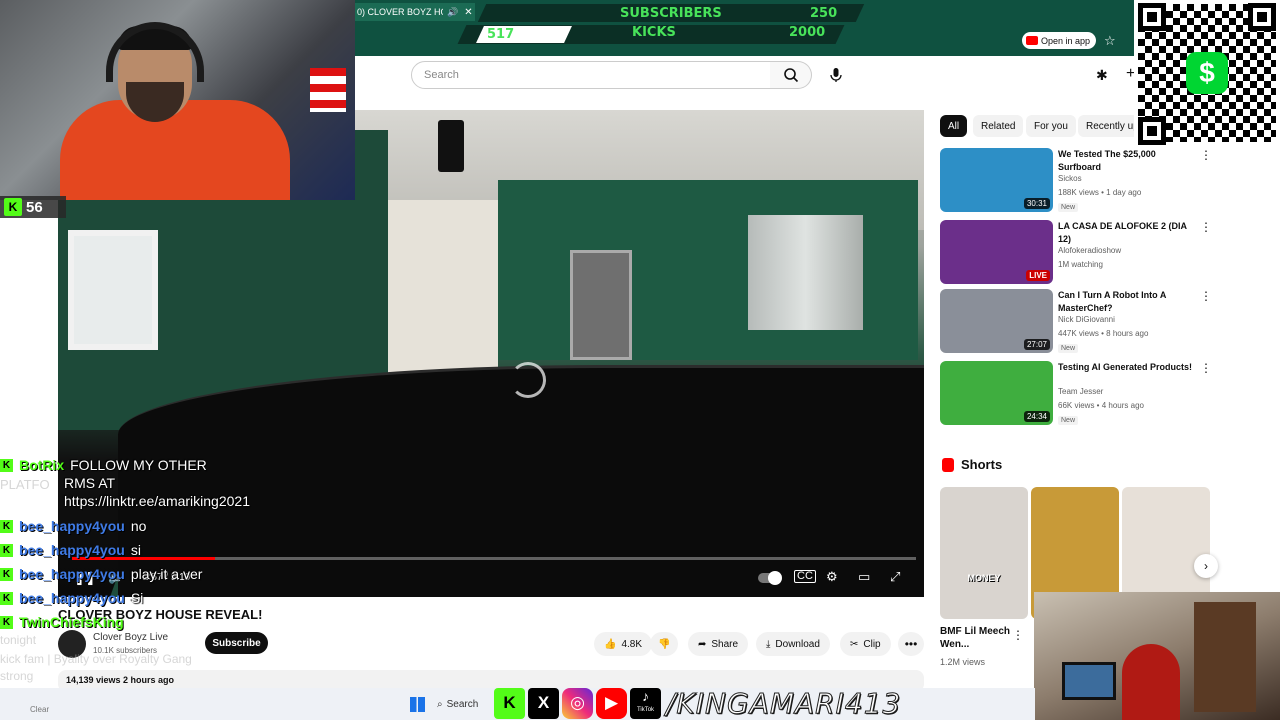 The width and height of the screenshot is (1280, 720). Describe the element at coordinates (1102, 75) in the screenshot. I see `extension-icon: ✱` at that location.